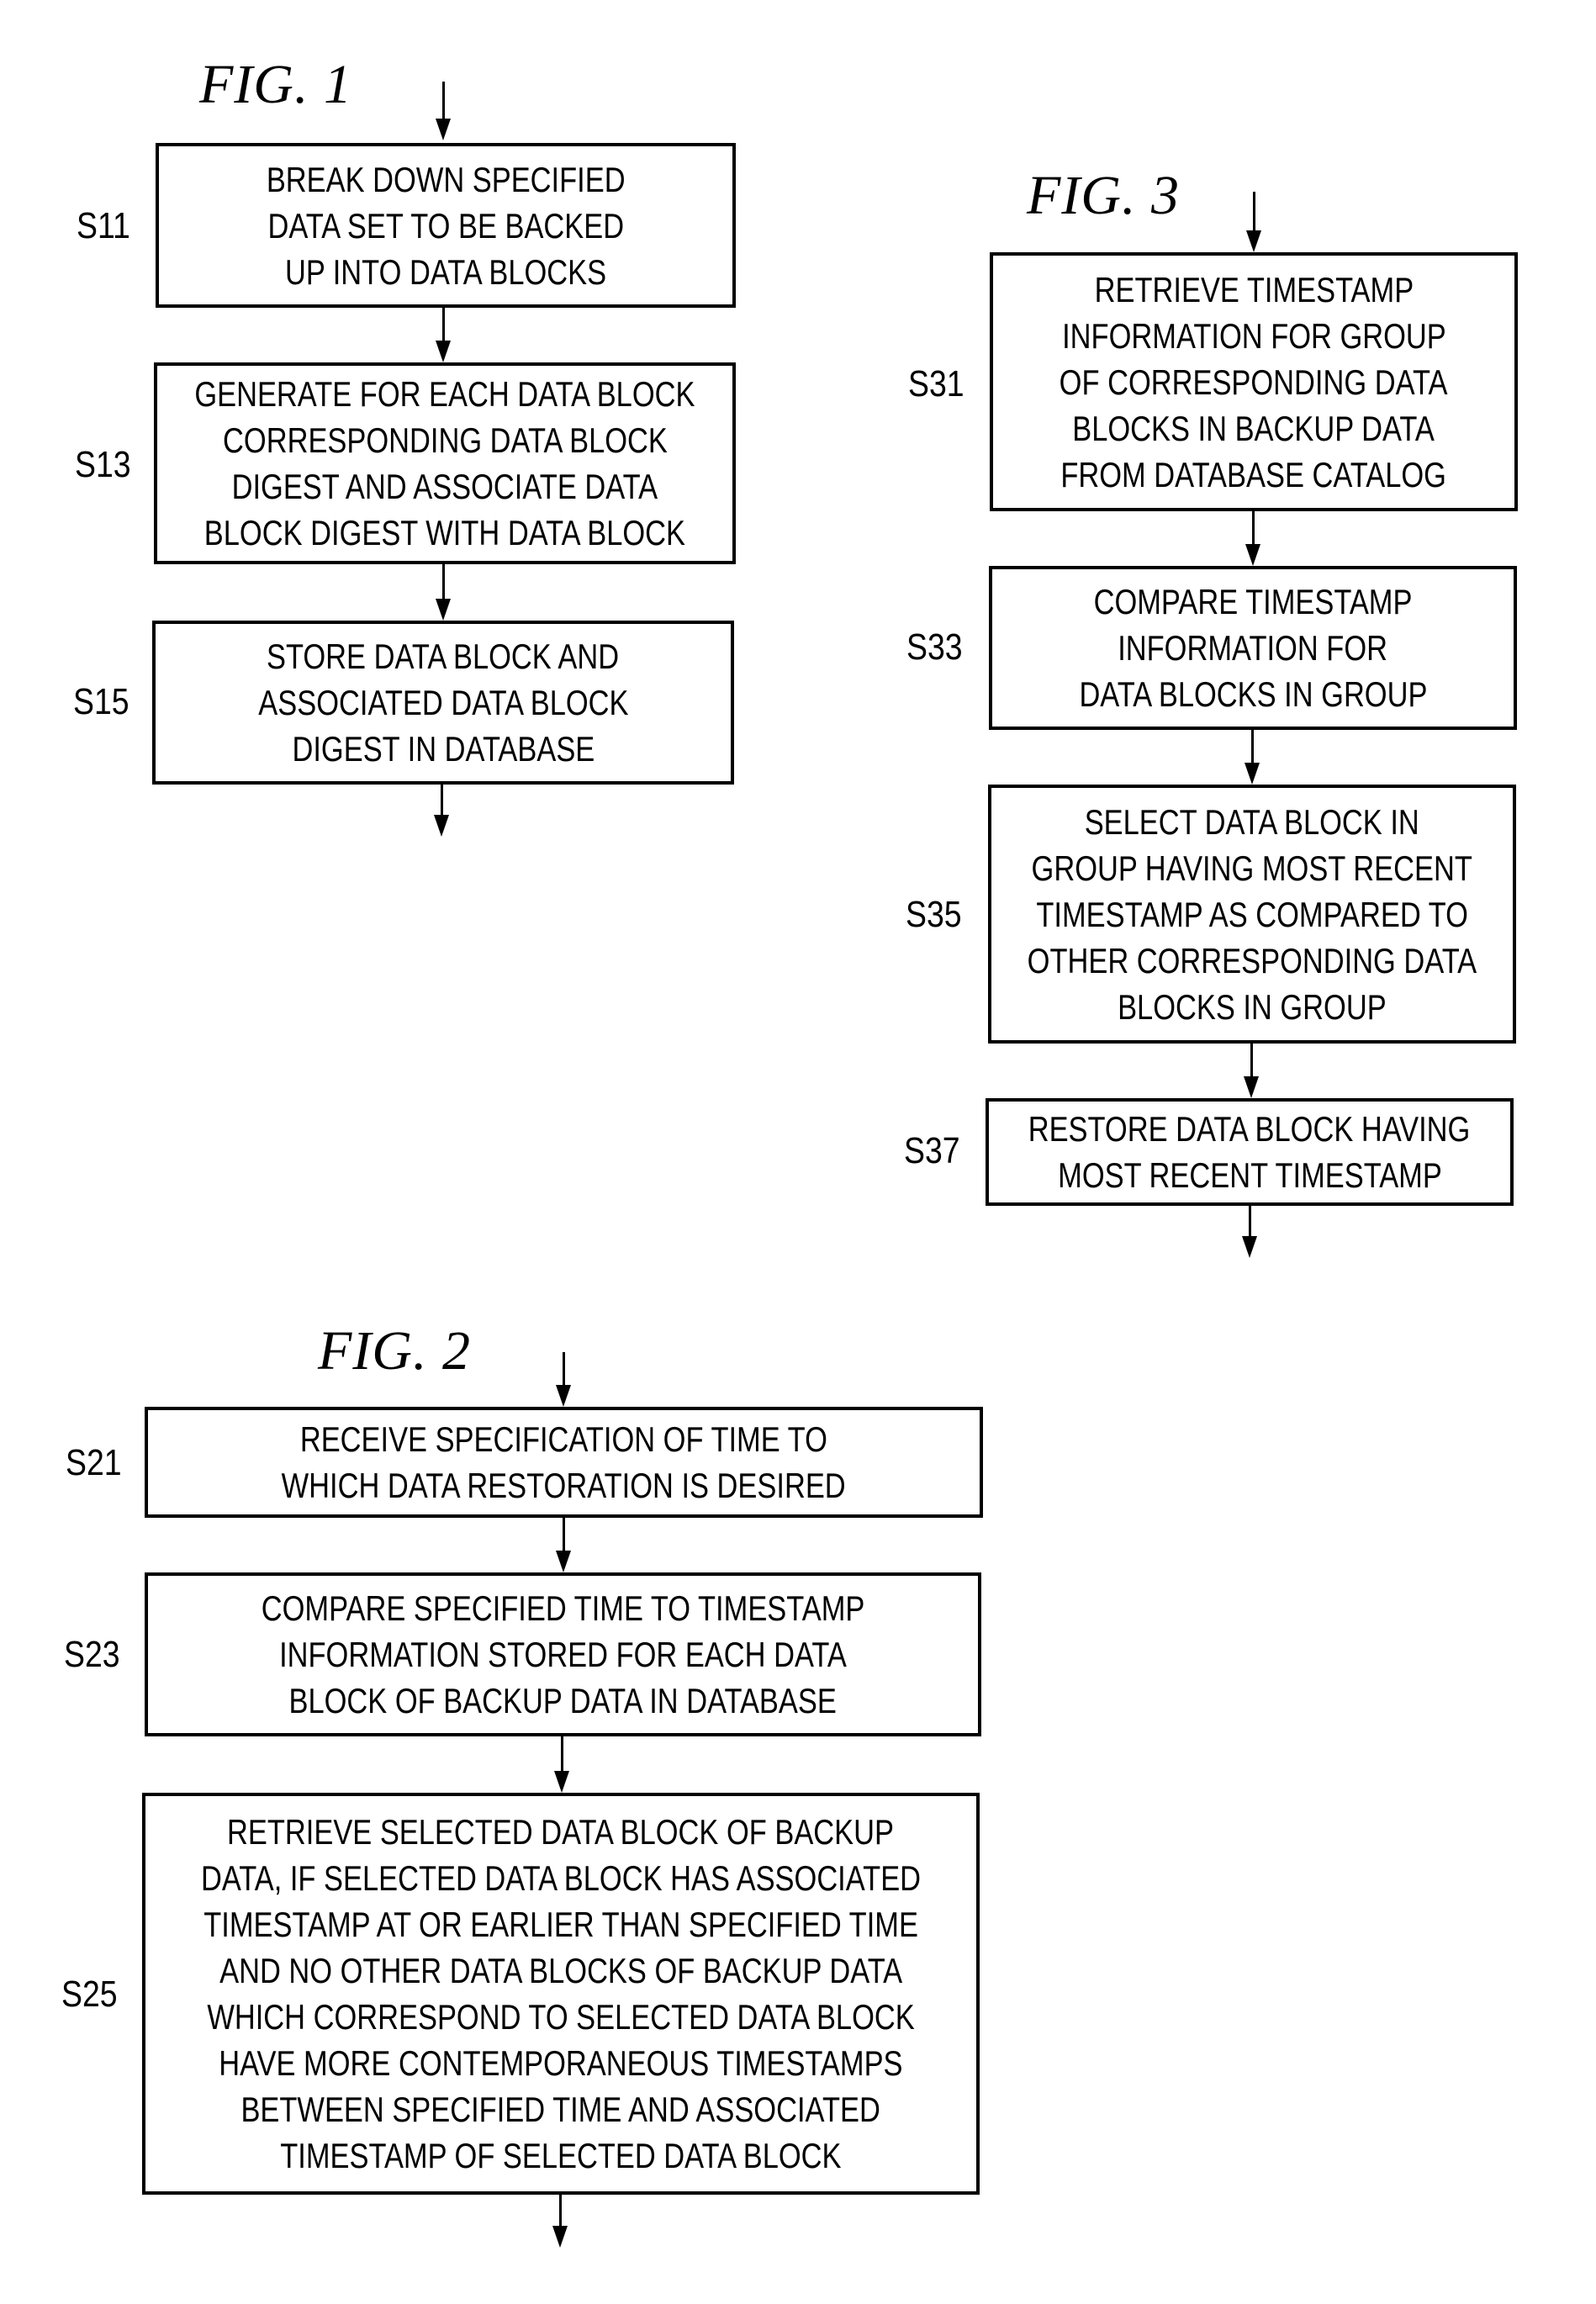 Image resolution: width=1596 pixels, height=2304 pixels. I want to click on figure-3-title: FIG. 3, so click(1103, 195).